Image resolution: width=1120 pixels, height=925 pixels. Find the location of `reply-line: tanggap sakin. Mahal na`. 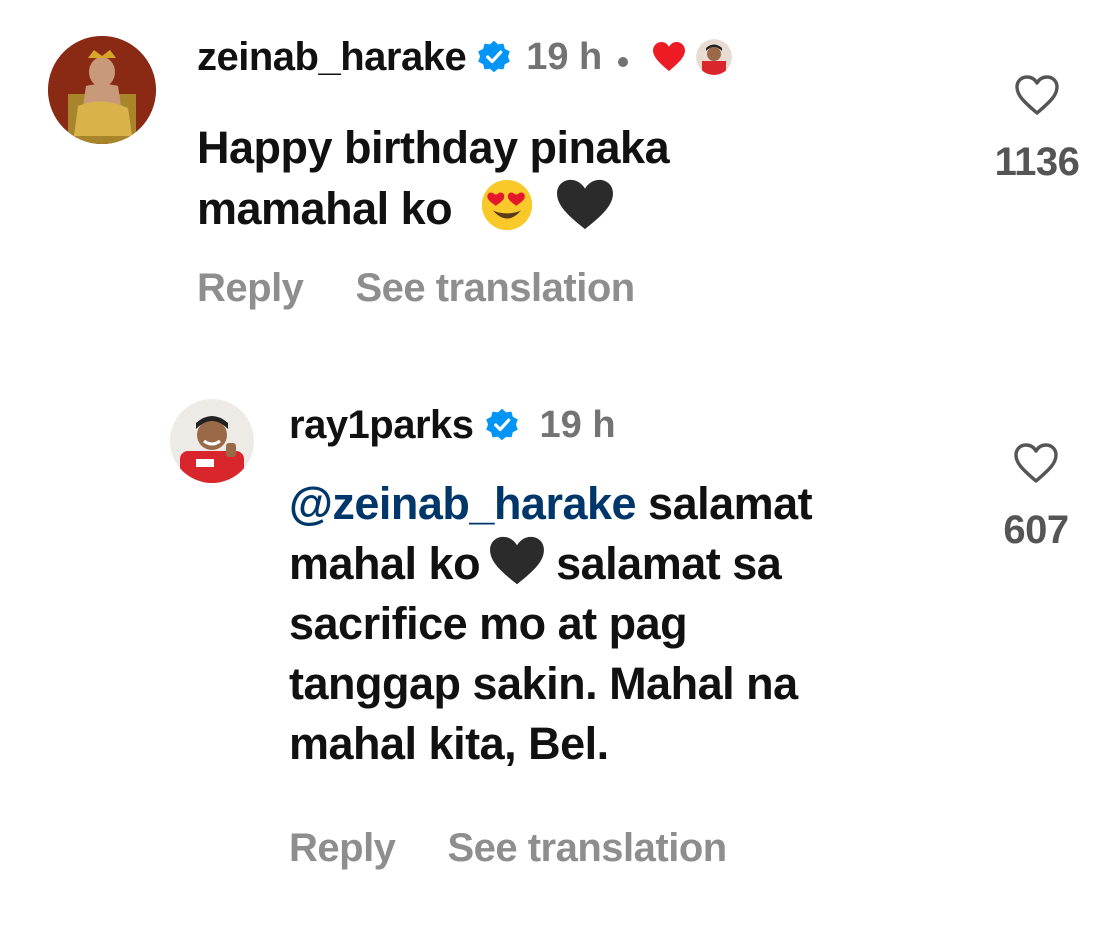

reply-line: tanggap sakin. Mahal na is located at coordinates (543, 683).